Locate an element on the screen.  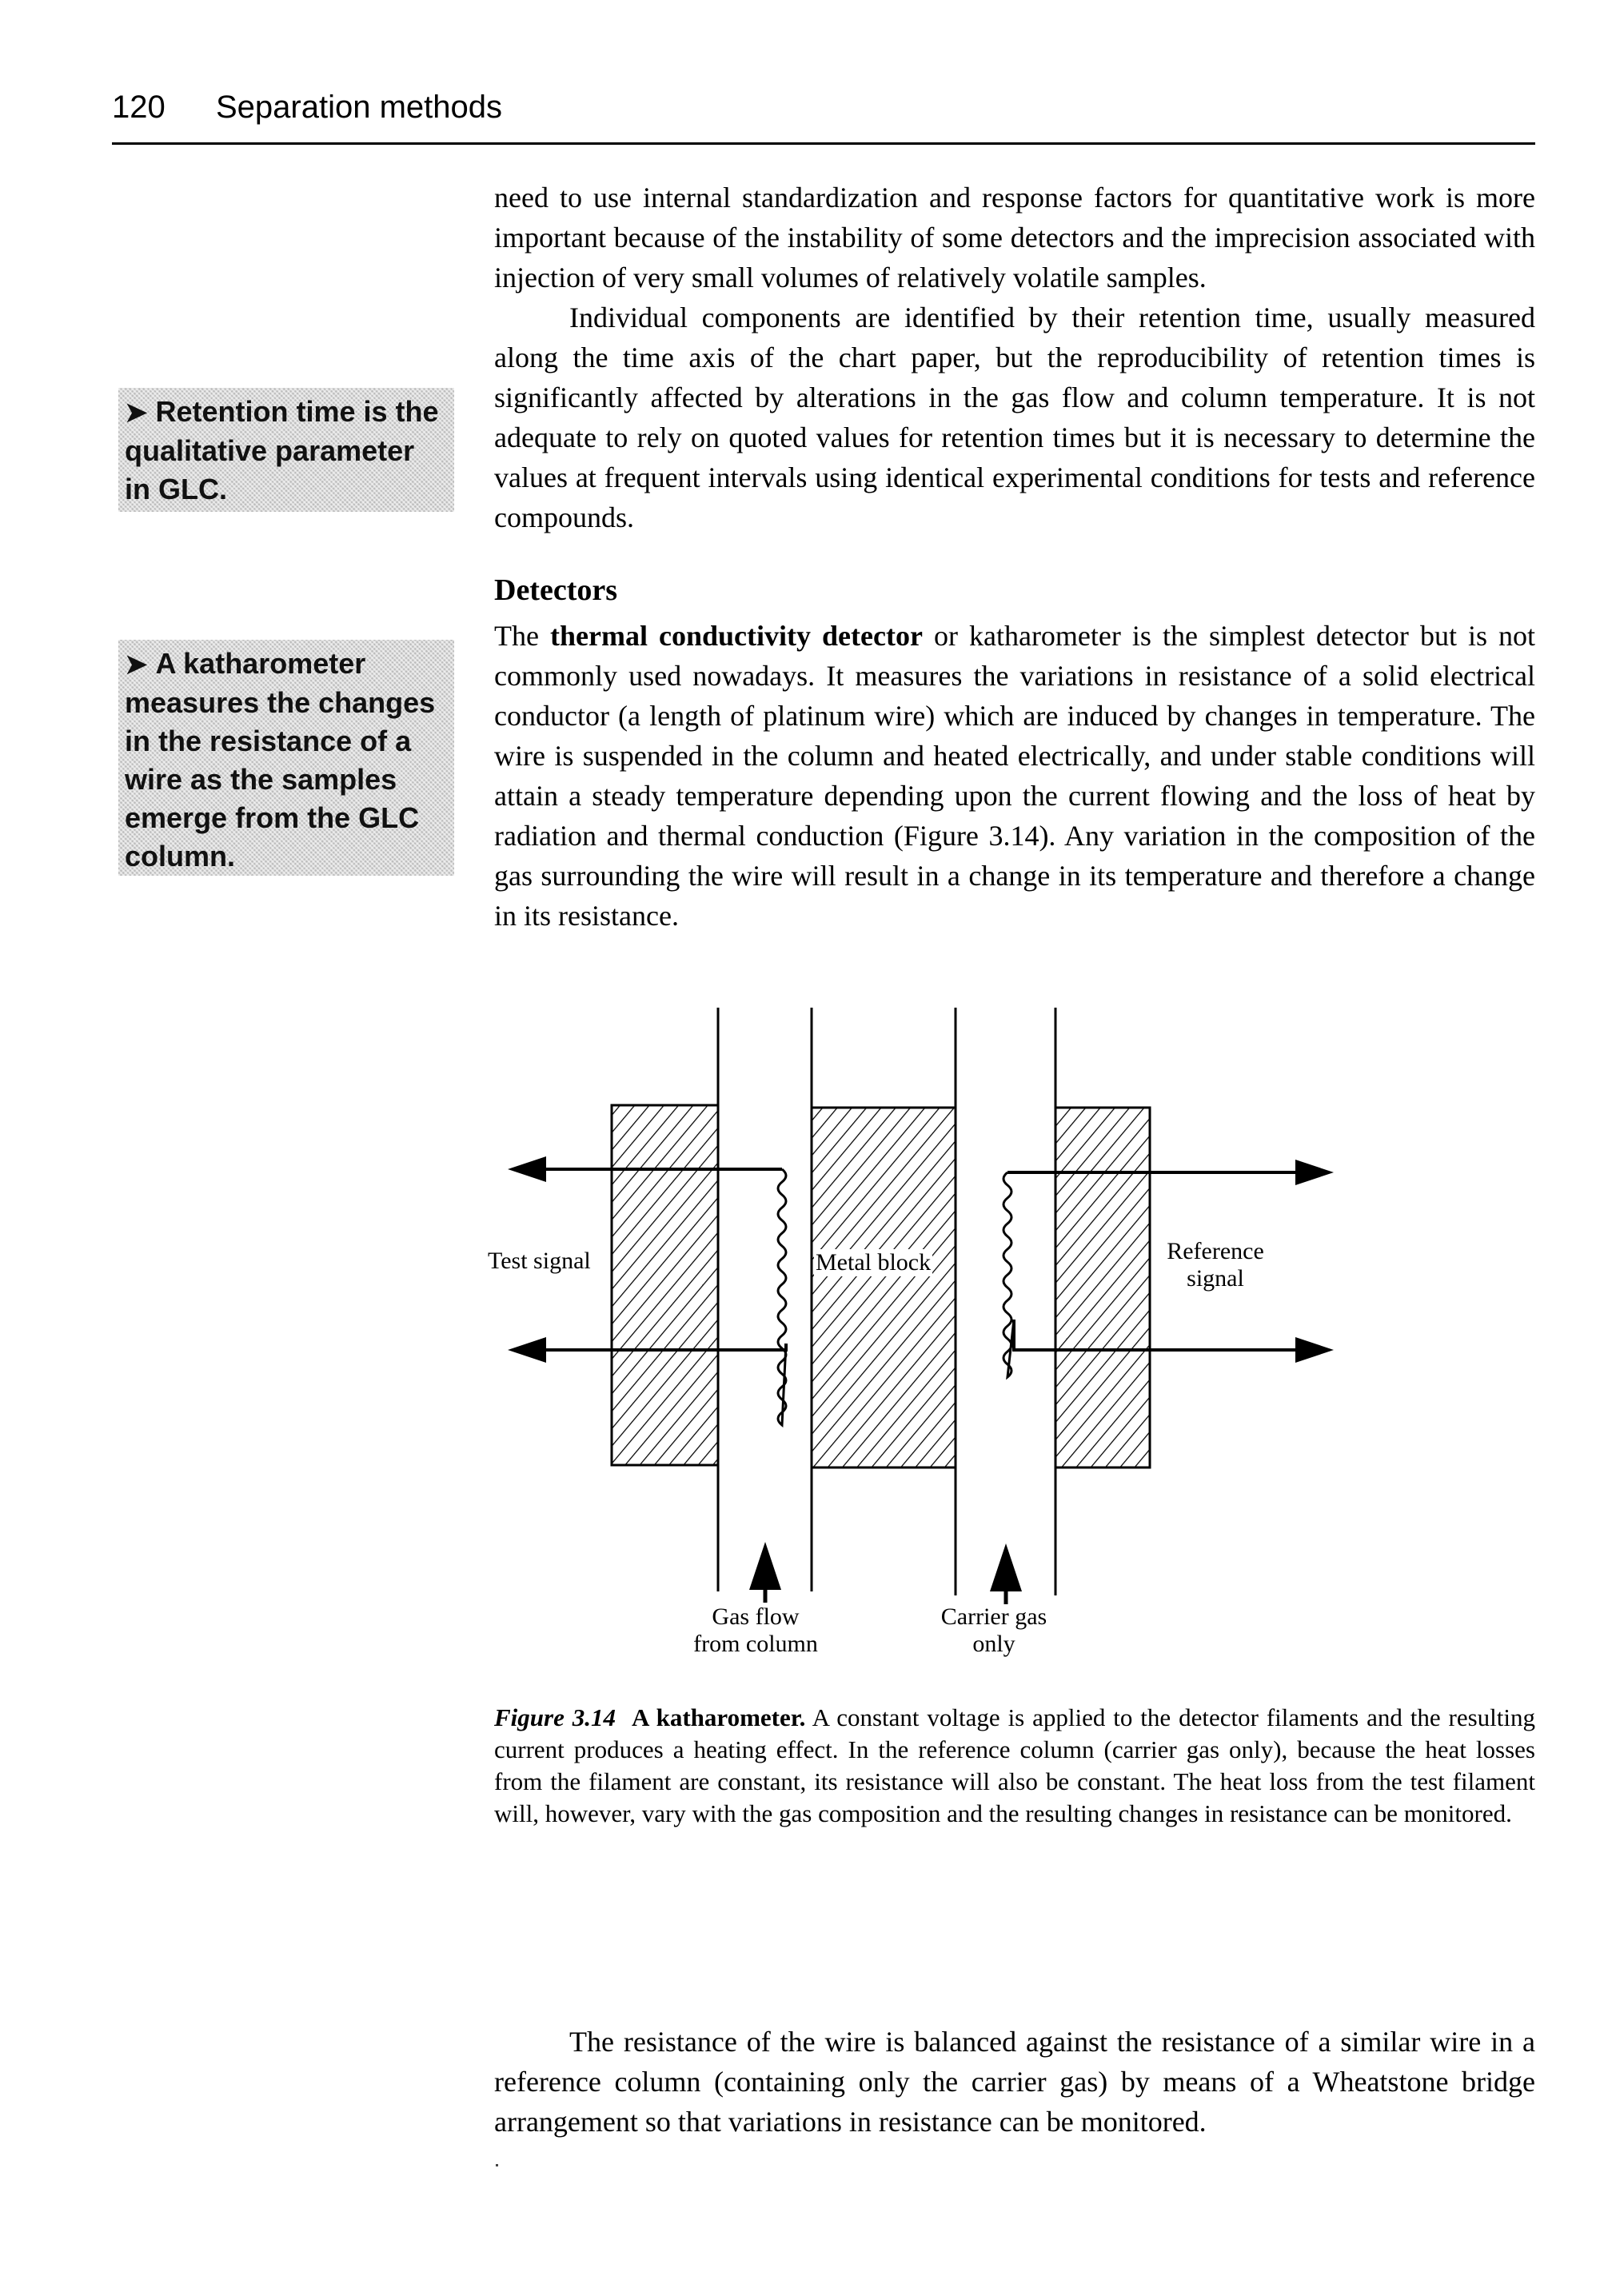
katharometer-diagram is located at coordinates (921, 1306).